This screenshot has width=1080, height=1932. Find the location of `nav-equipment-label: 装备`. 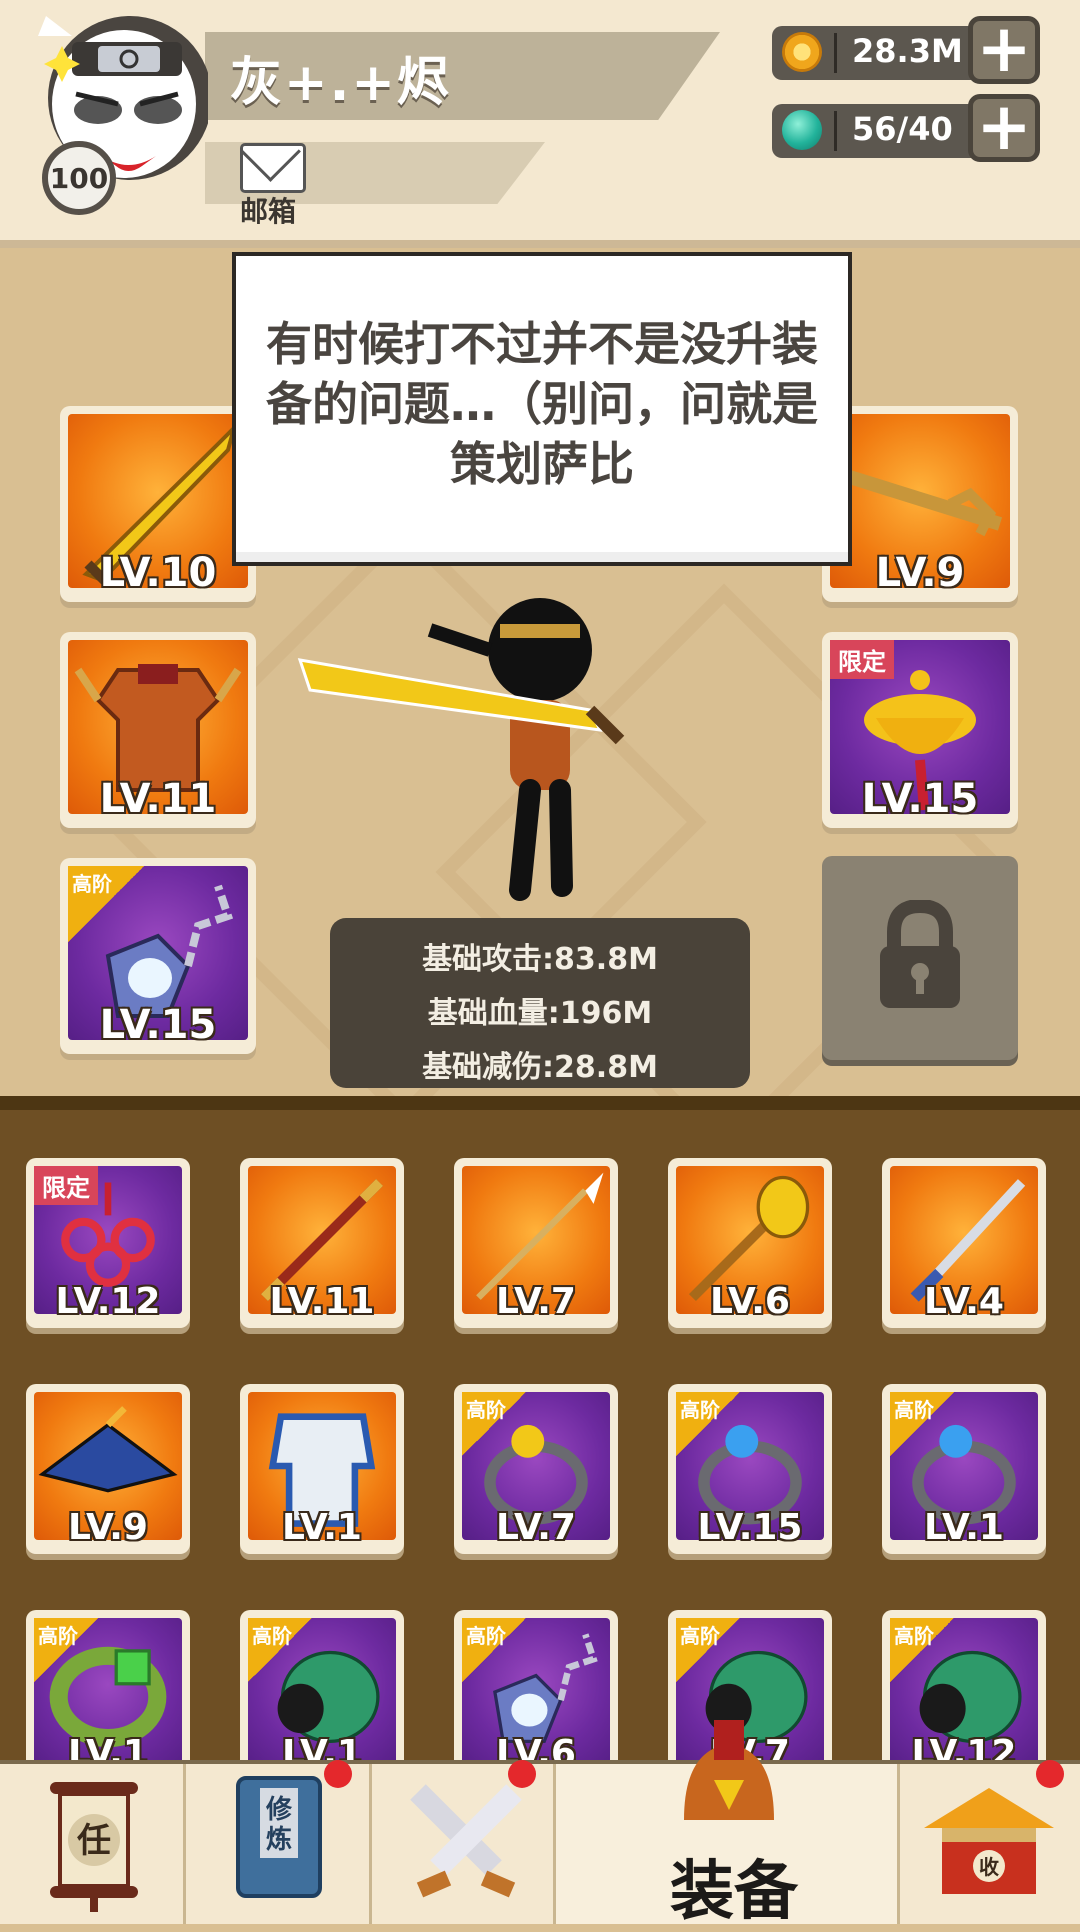

nav-equipment-label: 装备 is located at coordinates (734, 1886).